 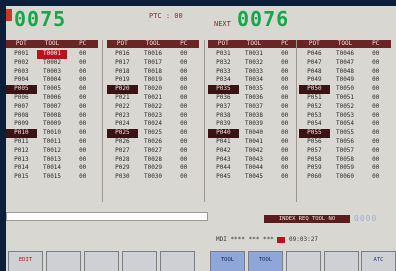 I want to click on table-row: P014 T0014 00, so click(x=52, y=168).